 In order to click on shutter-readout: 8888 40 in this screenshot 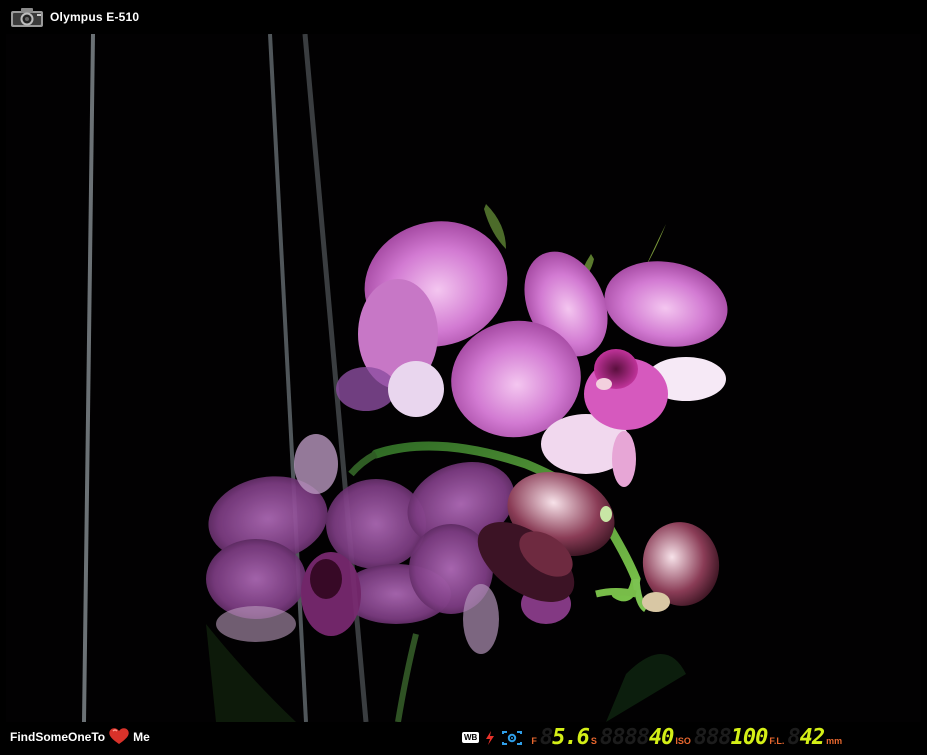, I will do `click(636, 737)`.